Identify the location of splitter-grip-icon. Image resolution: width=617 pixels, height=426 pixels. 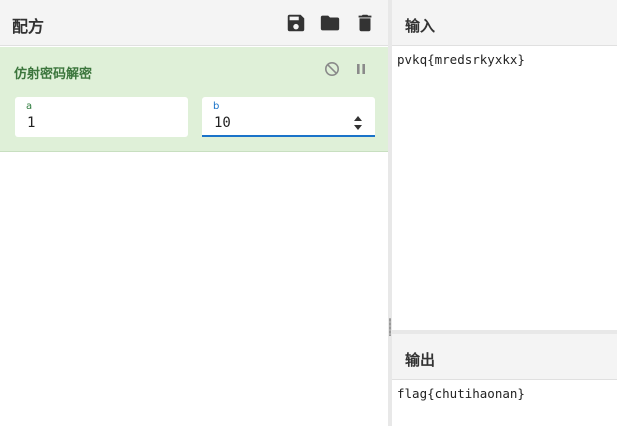
(390, 327).